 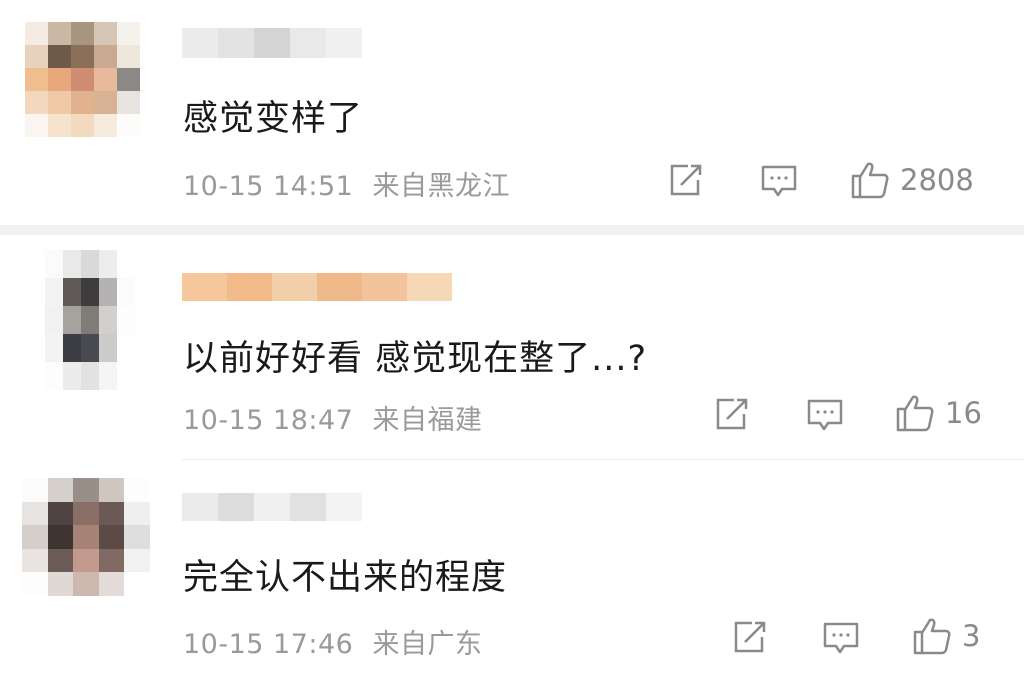 I want to click on section-separator, so click(x=512, y=230).